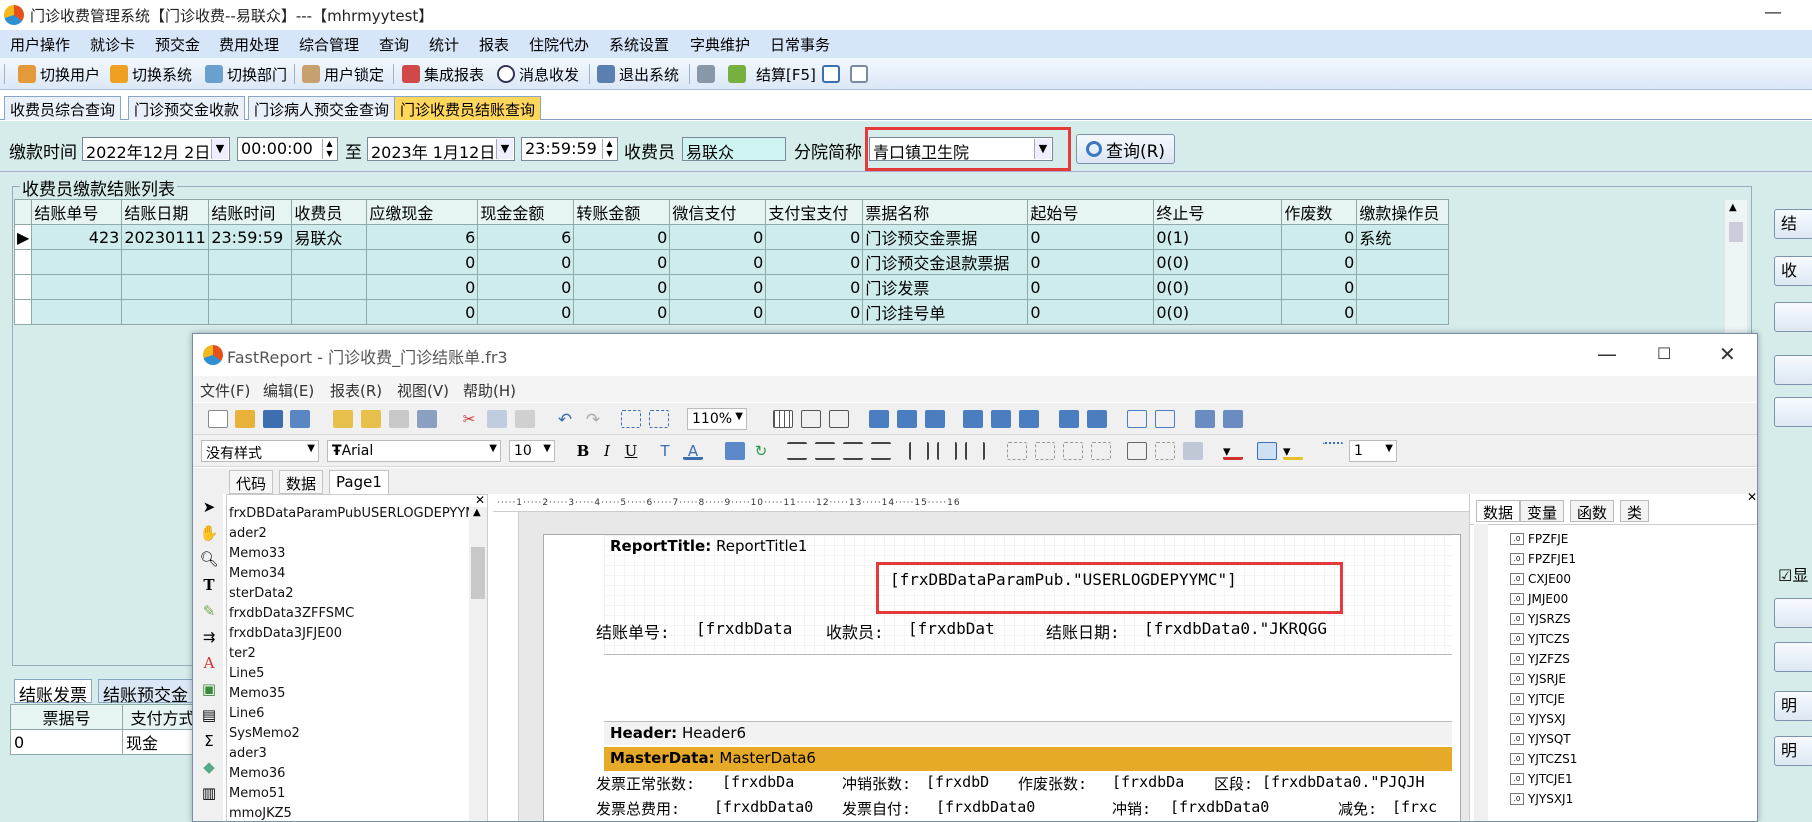 This screenshot has height=822, width=1812. What do you see at coordinates (876, 783) in the screenshot?
I see `memo-label: 冲销张数:` at bounding box center [876, 783].